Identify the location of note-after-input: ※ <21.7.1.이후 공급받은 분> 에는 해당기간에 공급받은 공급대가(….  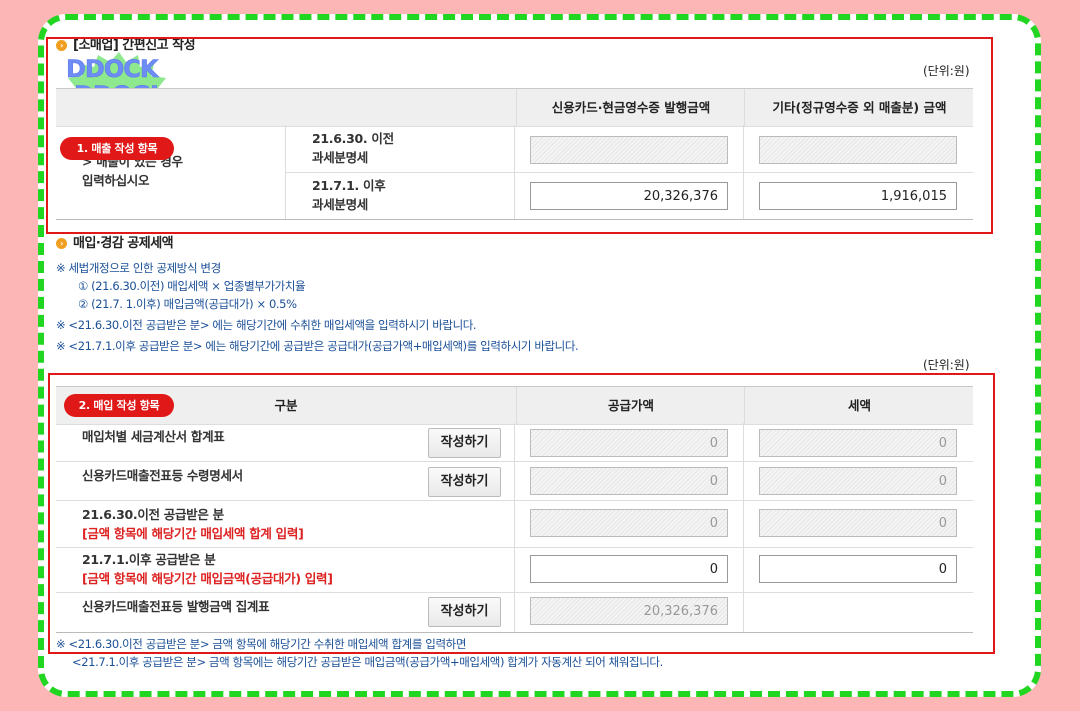
(317, 346).